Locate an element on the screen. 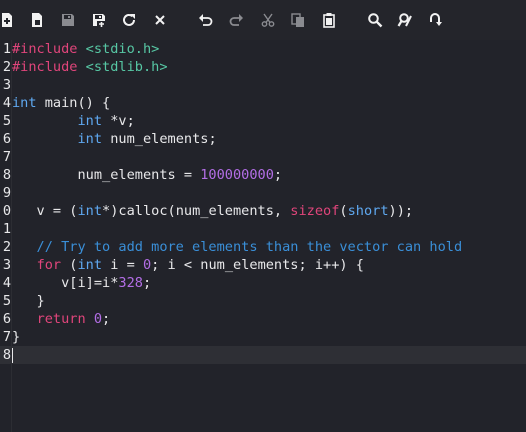 This screenshot has height=432, width=526. code-text: int main() { is located at coordinates (61, 103).